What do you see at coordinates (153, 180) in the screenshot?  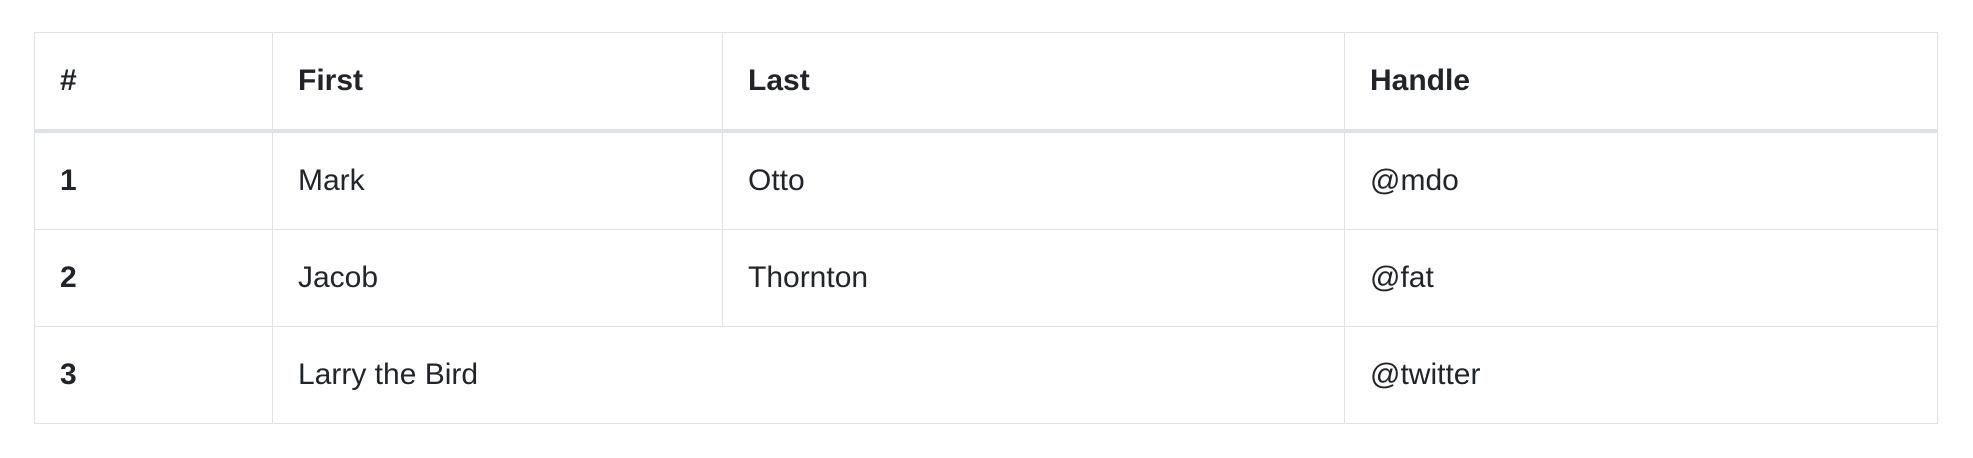 I see `row-number: 1` at bounding box center [153, 180].